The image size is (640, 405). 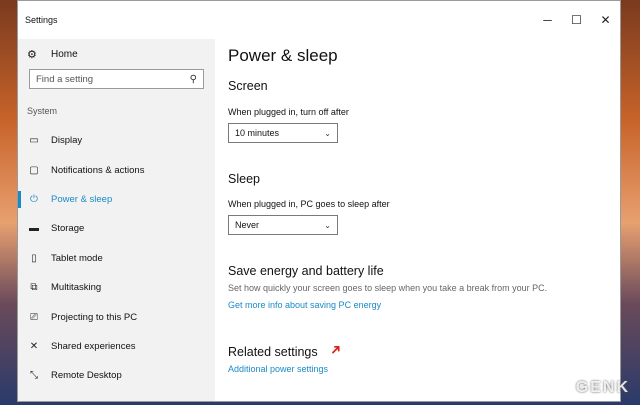 What do you see at coordinates (257, 133) in the screenshot?
I see `screen-timeout-value: 10 minutes` at bounding box center [257, 133].